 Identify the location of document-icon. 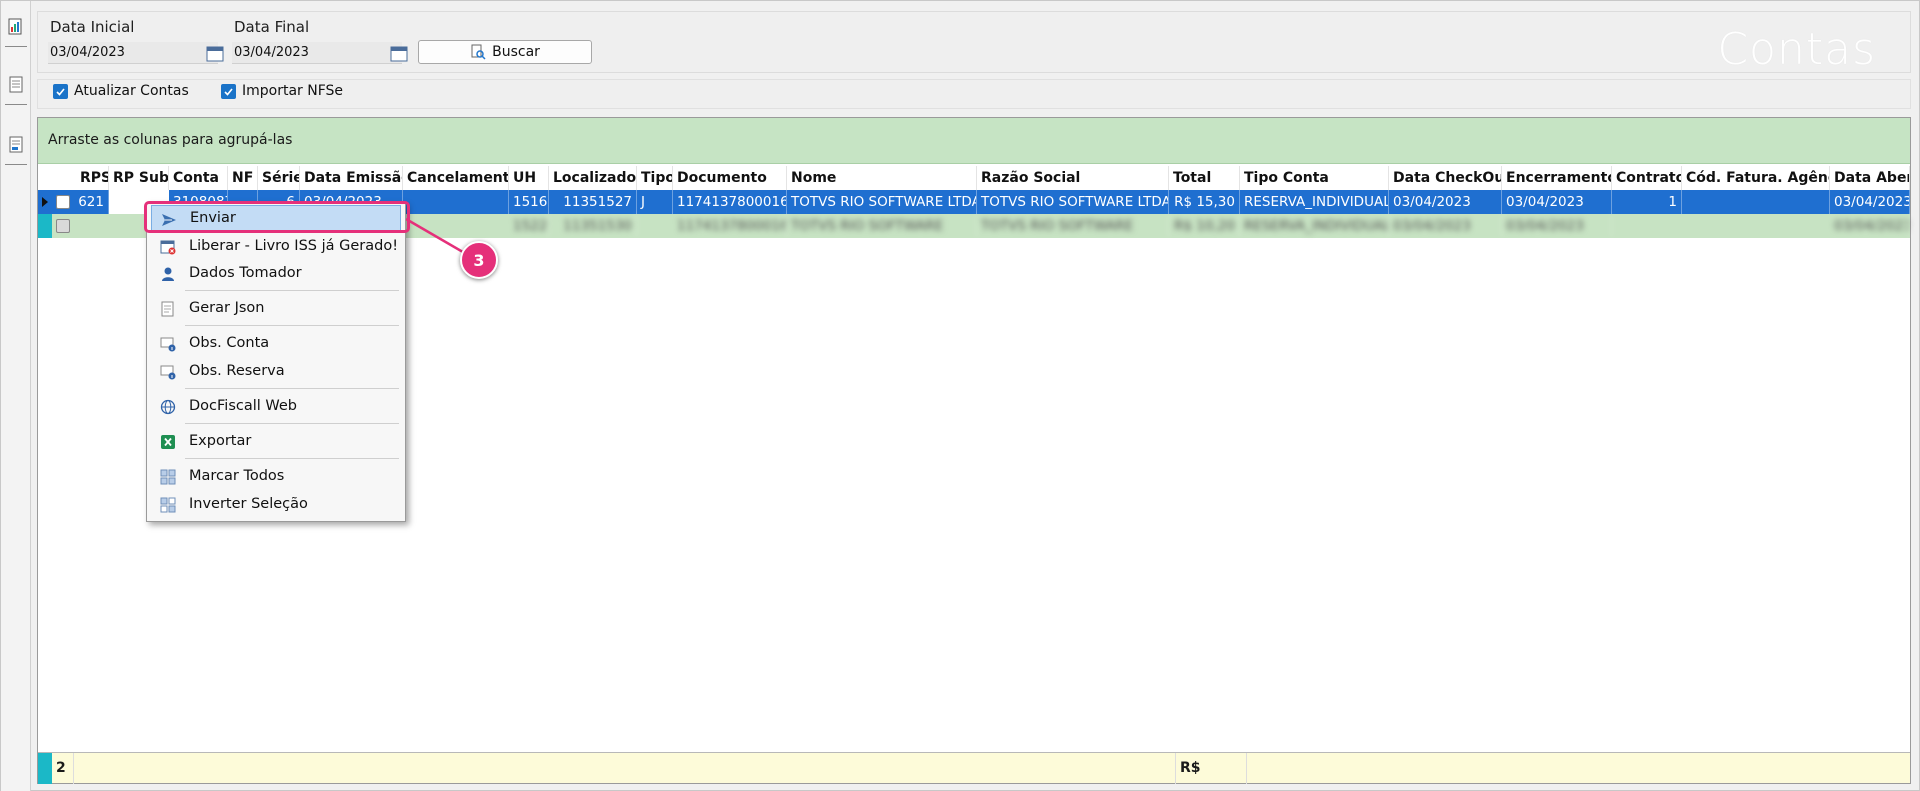
(16, 84).